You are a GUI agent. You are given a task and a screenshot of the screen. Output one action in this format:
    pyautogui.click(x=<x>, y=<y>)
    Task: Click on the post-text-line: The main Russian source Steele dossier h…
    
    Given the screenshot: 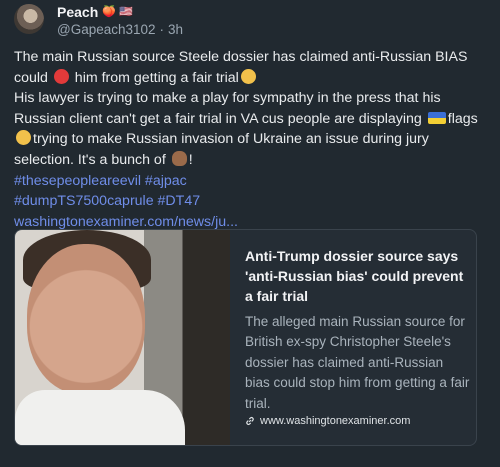 What is the action you would take?
    pyautogui.click(x=252, y=57)
    